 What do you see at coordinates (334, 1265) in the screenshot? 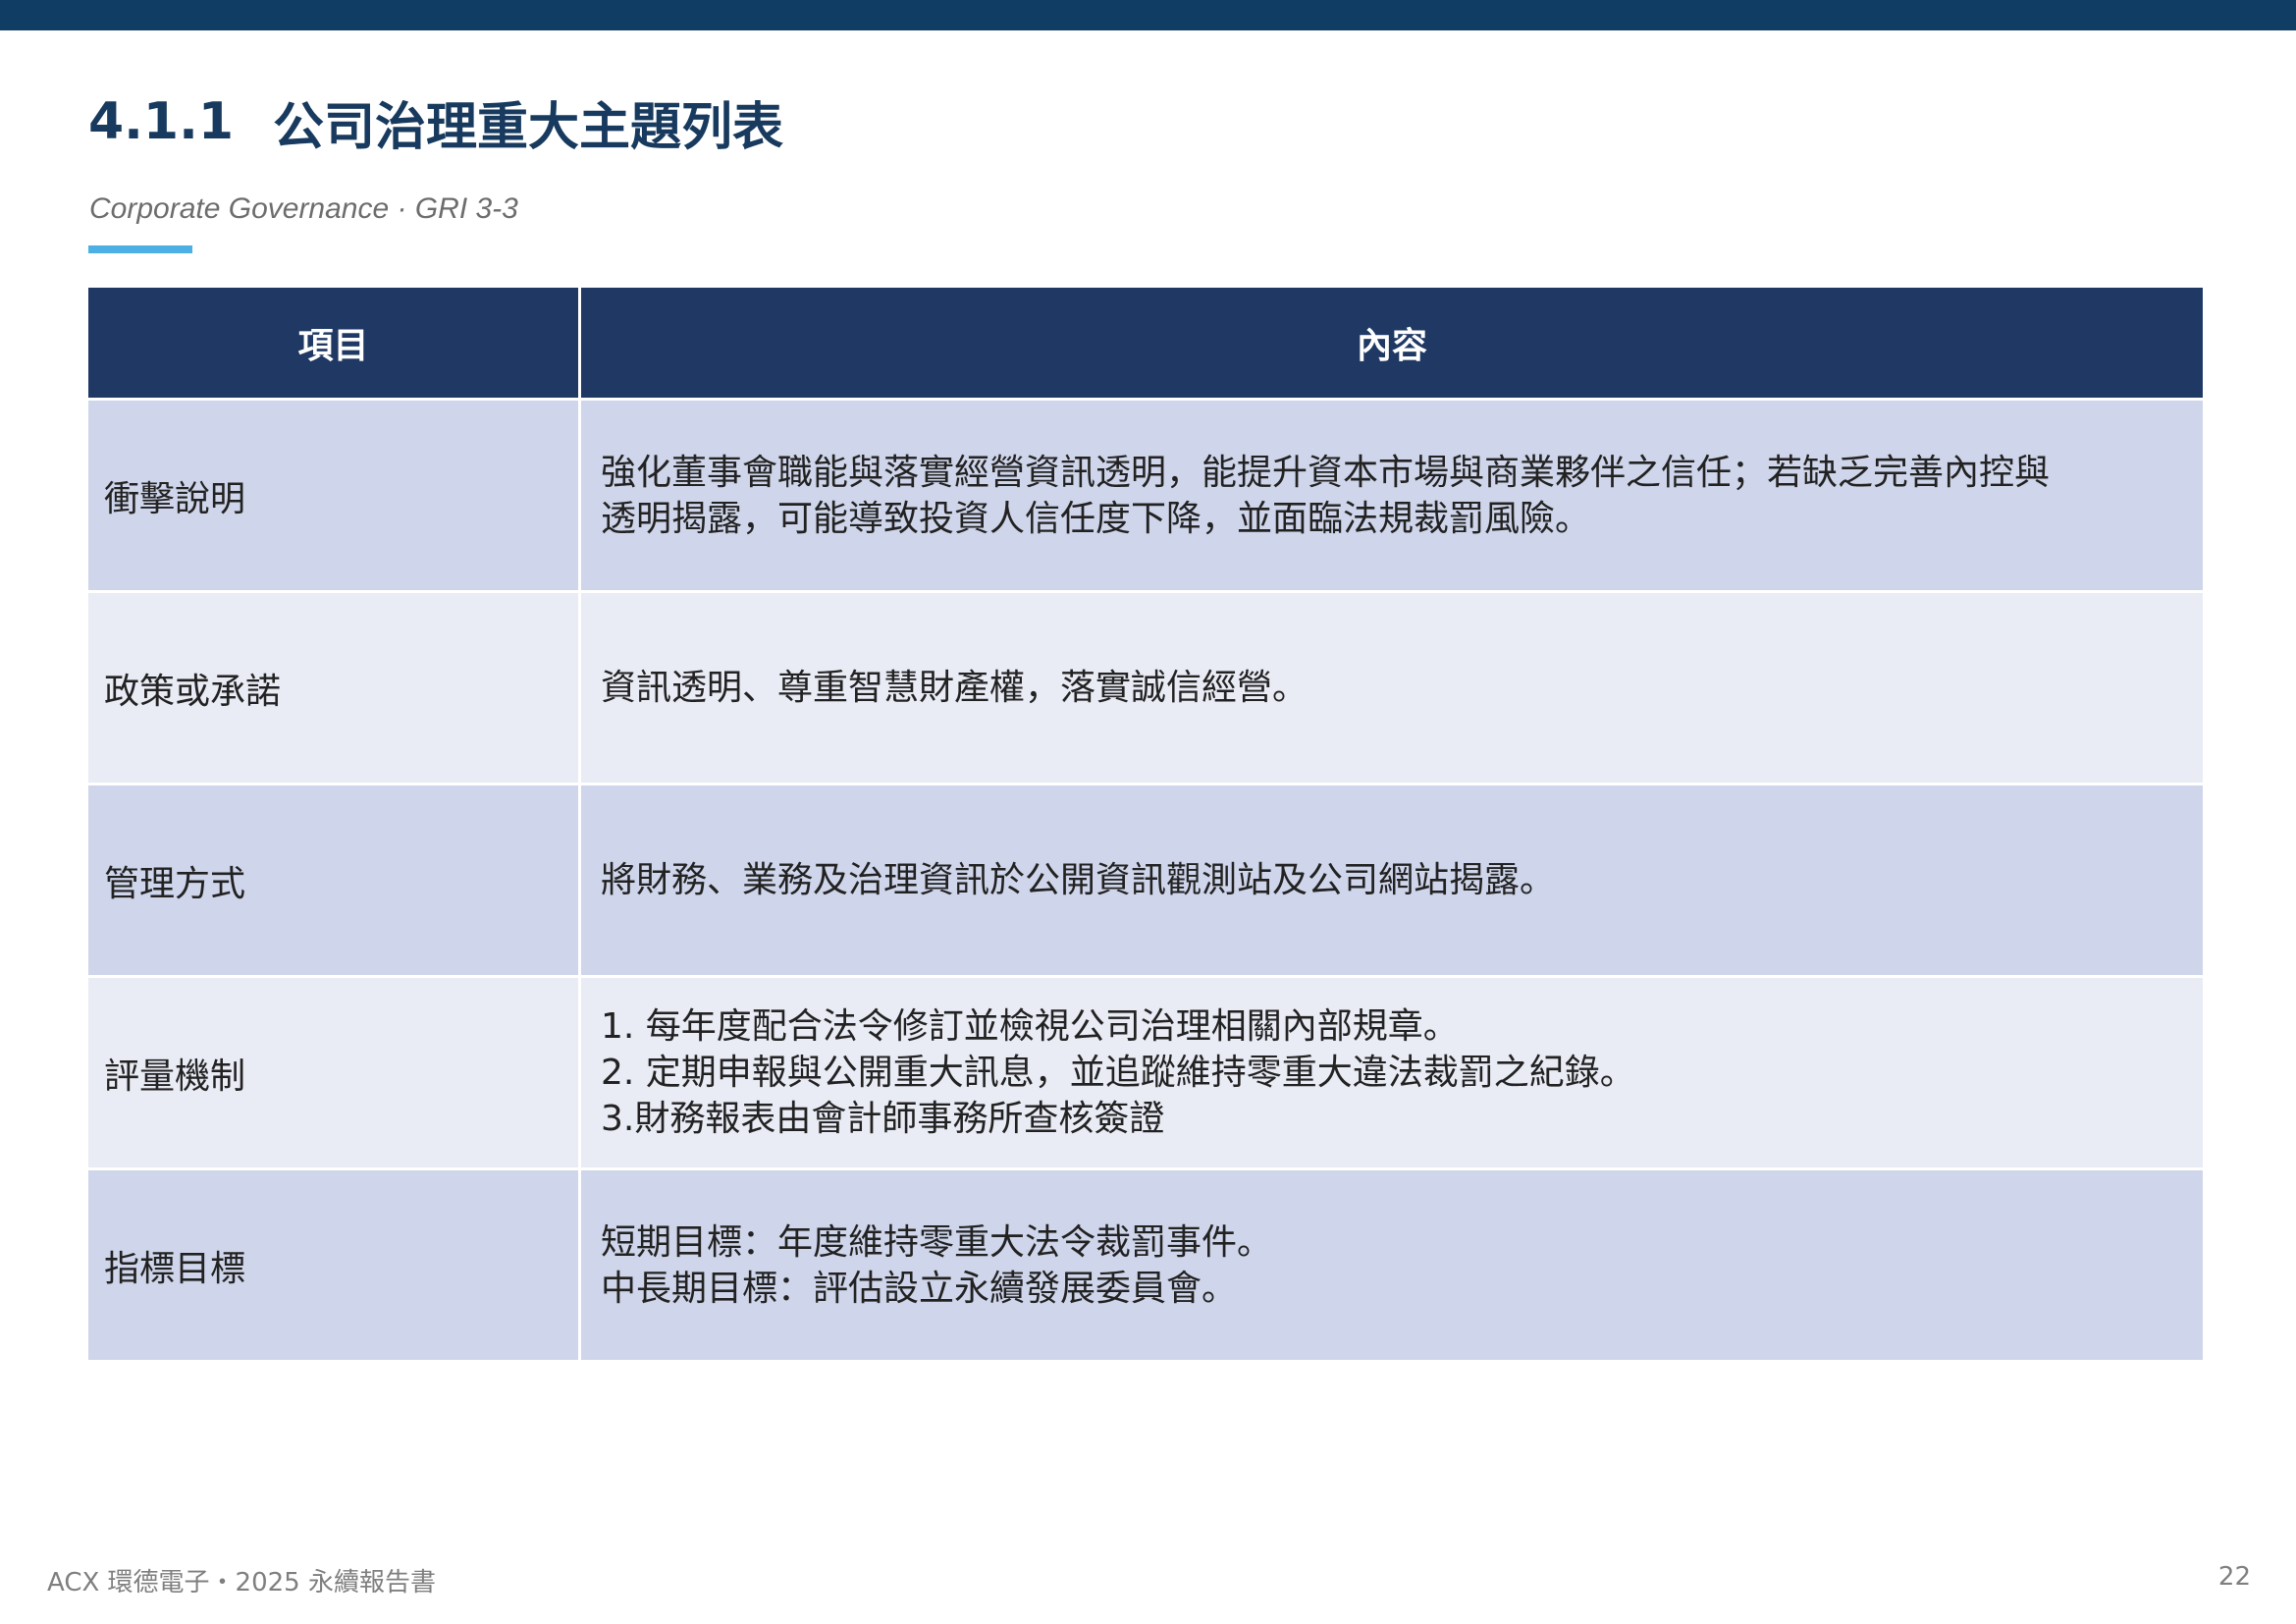
I see `table-cell-item: 指標目標` at bounding box center [334, 1265].